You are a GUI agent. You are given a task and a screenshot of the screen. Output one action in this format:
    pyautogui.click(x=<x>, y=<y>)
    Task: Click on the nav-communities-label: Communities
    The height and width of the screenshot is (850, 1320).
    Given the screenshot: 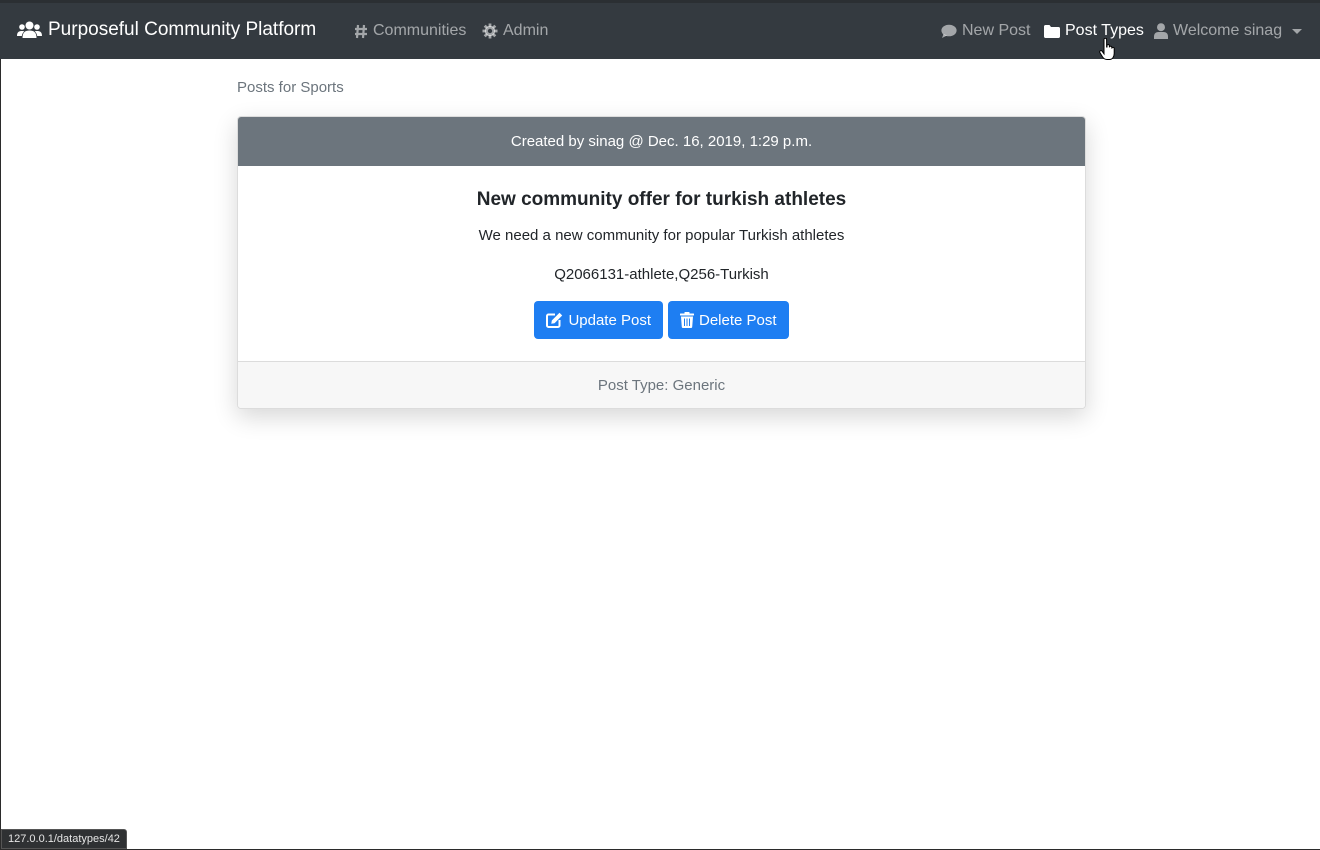 What is the action you would take?
    pyautogui.click(x=420, y=30)
    